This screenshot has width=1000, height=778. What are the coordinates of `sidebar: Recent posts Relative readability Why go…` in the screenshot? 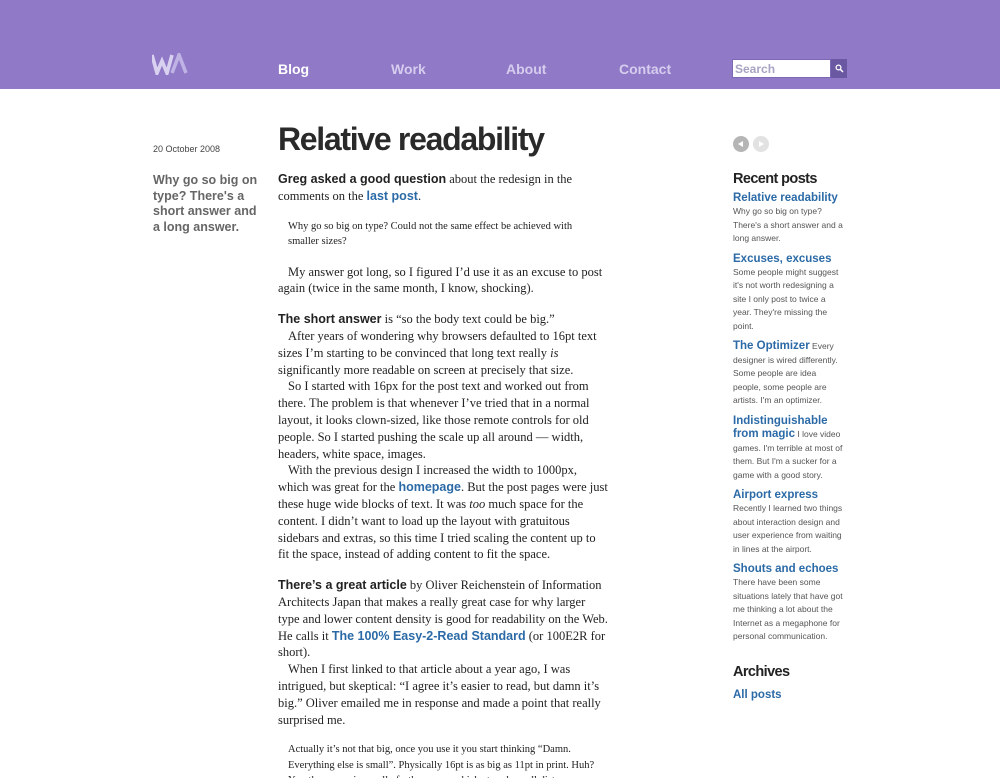 It's located at (789, 437).